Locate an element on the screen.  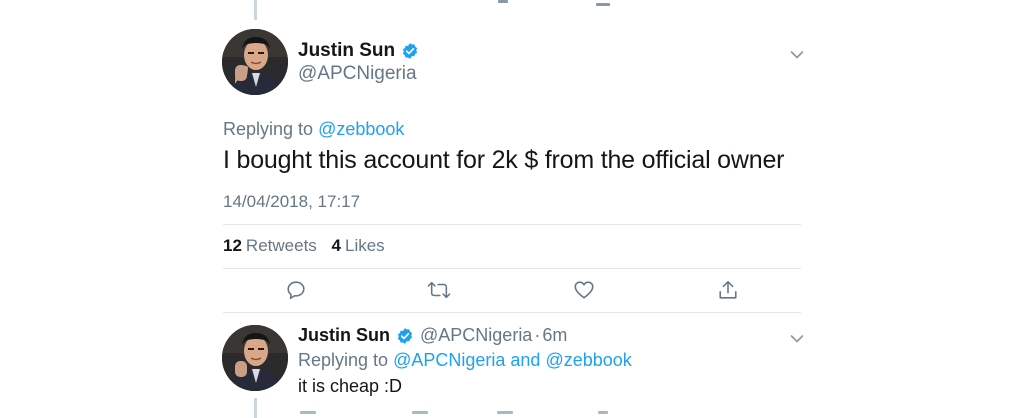
reply-button is located at coordinates (296, 290).